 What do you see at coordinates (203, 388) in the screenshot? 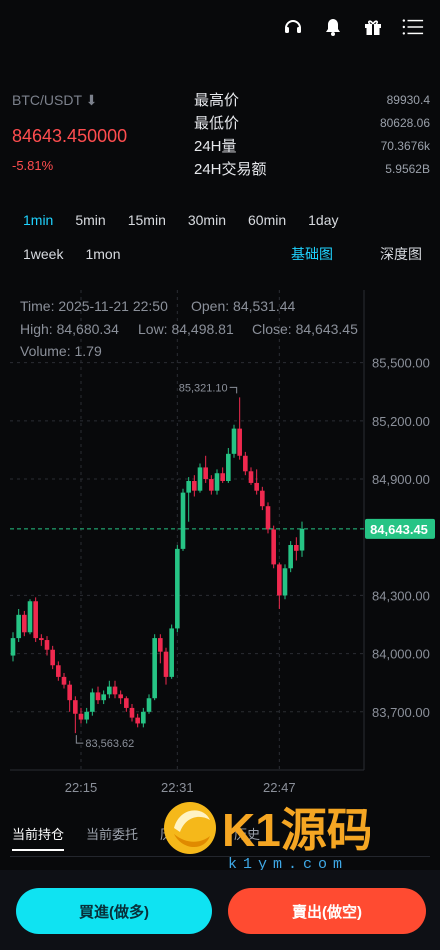
I see `max-price-label: 85,321.10` at bounding box center [203, 388].